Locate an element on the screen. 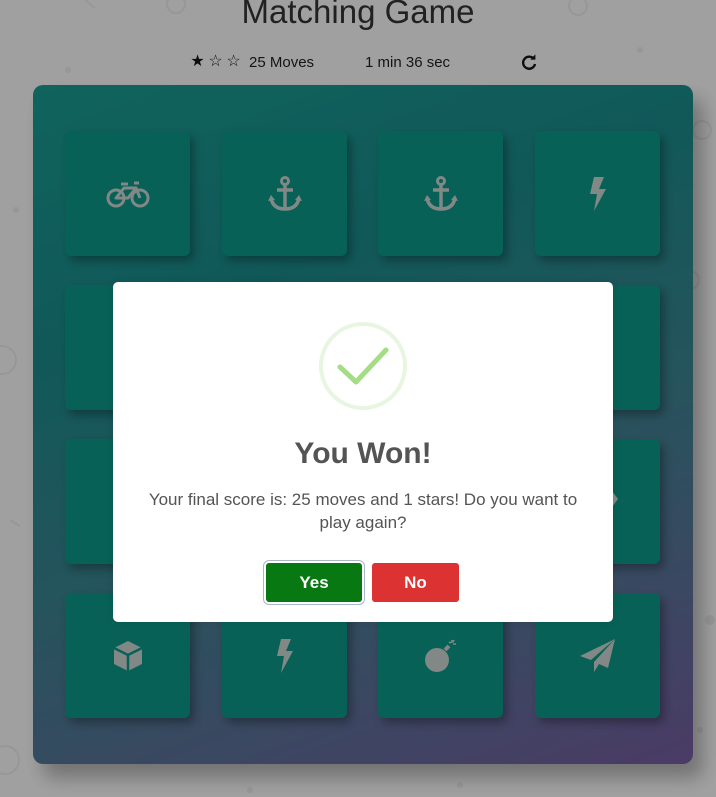  play-again-yes-button: Yes is located at coordinates (314, 582).